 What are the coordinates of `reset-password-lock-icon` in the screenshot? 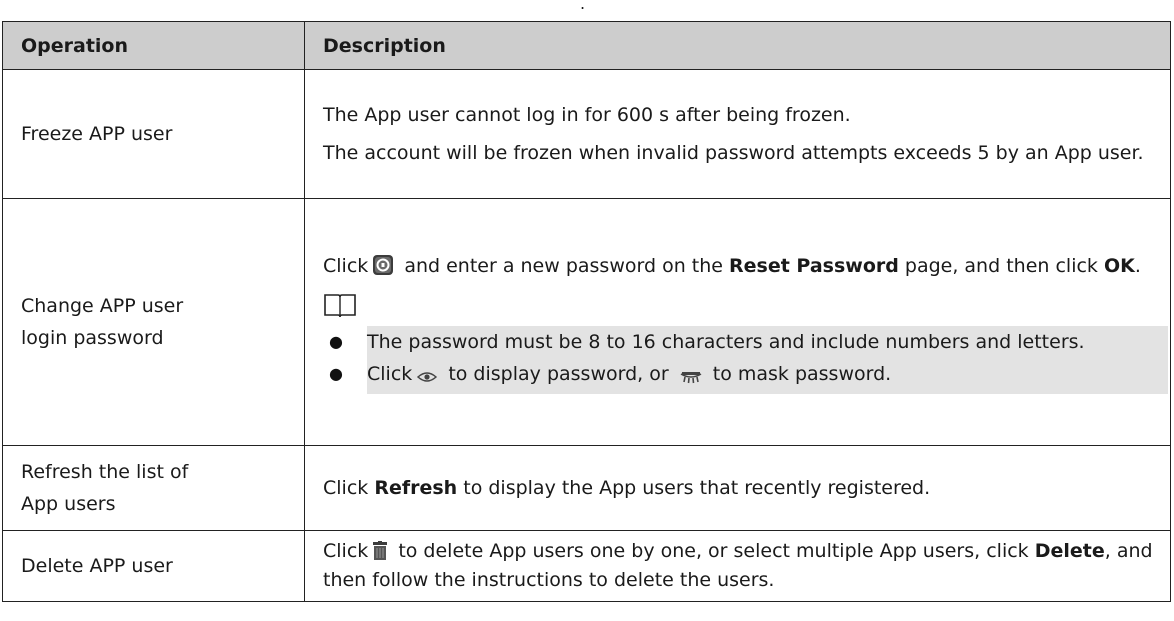 It's located at (383, 270).